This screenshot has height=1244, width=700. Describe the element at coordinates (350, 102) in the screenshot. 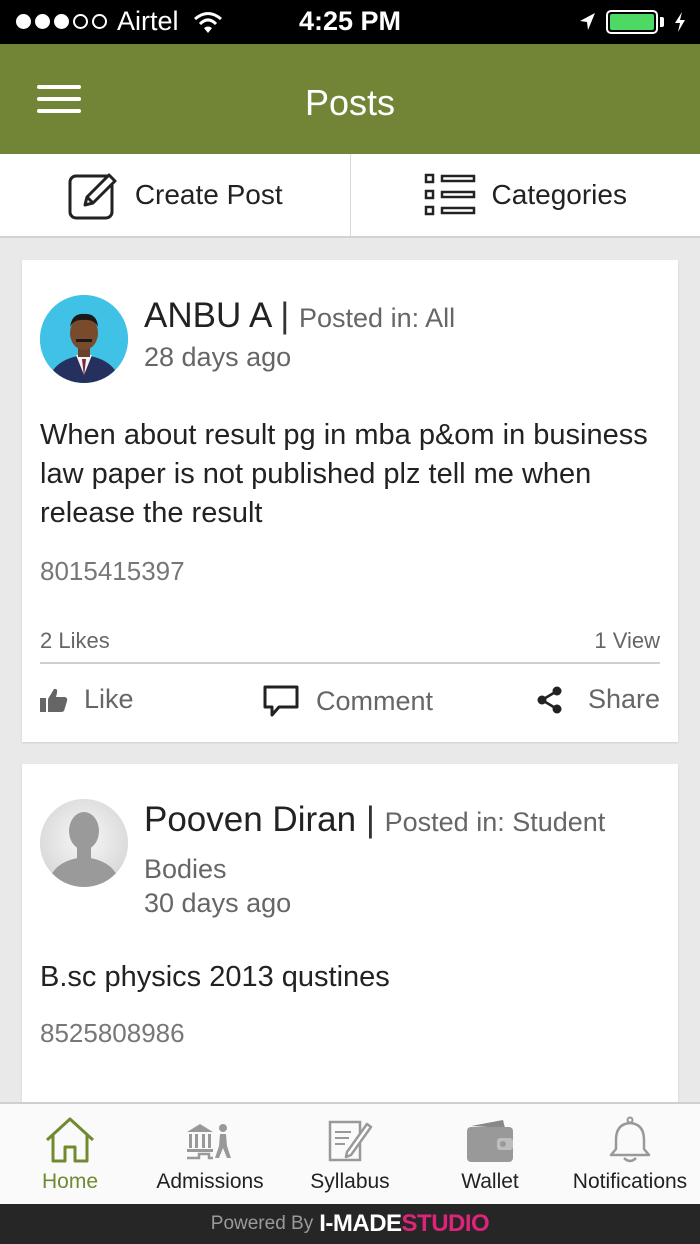

I see `page-title: Posts` at that location.